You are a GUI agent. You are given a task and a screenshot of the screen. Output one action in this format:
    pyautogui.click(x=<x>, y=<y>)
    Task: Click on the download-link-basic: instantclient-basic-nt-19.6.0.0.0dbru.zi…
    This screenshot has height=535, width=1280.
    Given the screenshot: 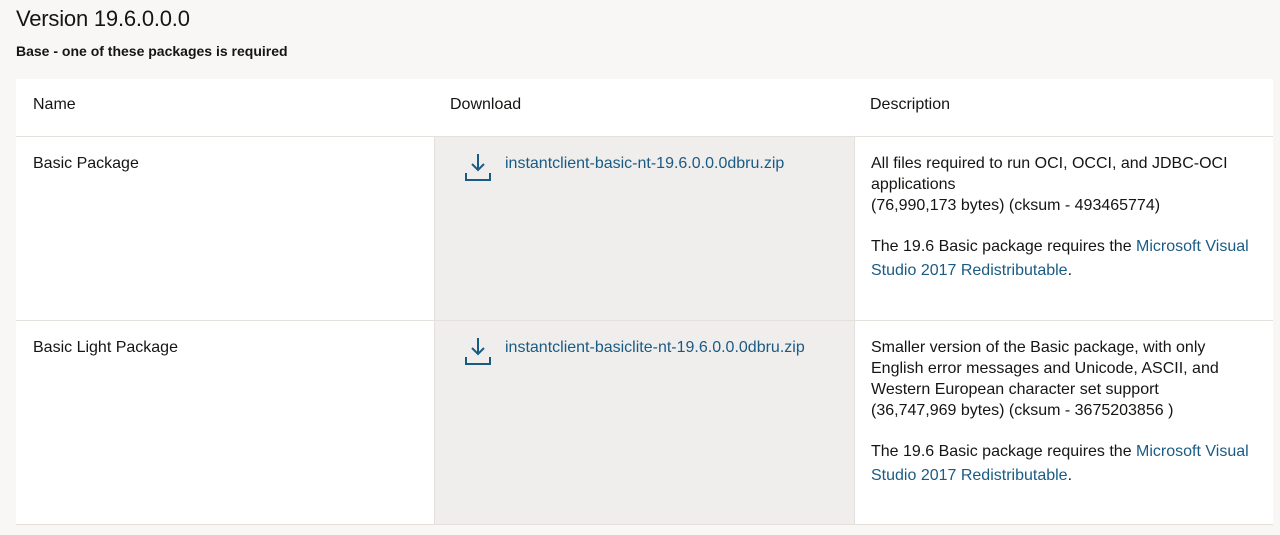 What is the action you would take?
    pyautogui.click(x=644, y=163)
    